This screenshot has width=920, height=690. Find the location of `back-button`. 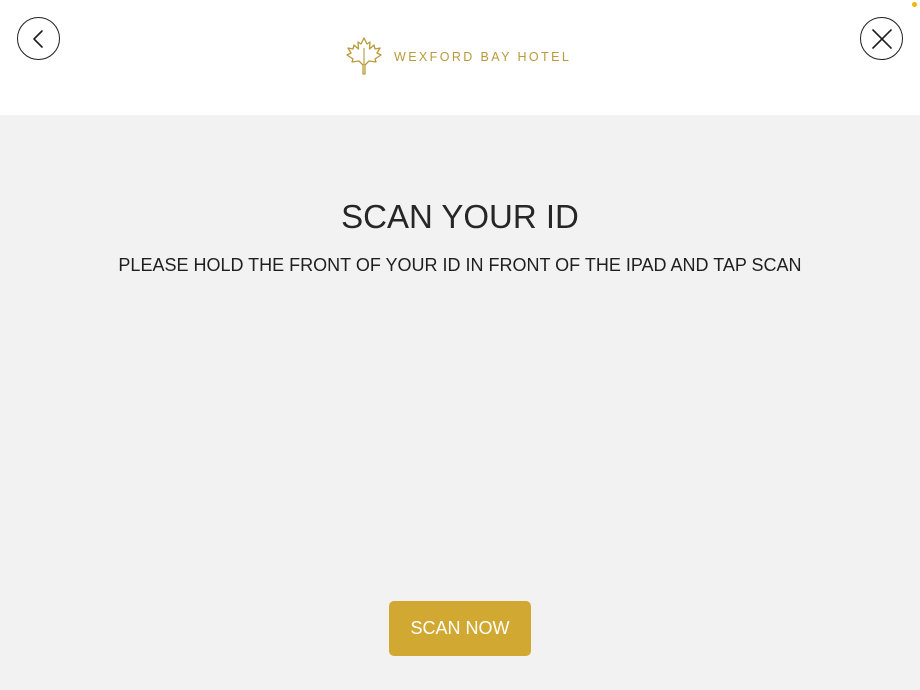

back-button is located at coordinates (38, 38).